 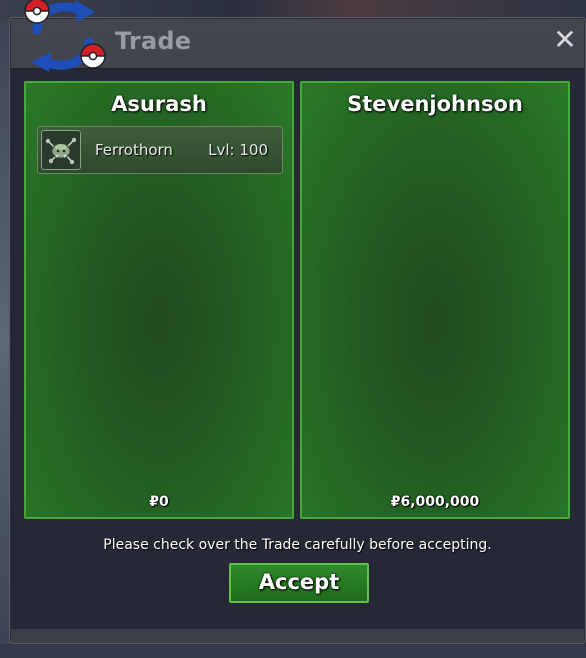 I want to click on ferrothorn-sprite-icon, so click(x=61, y=150).